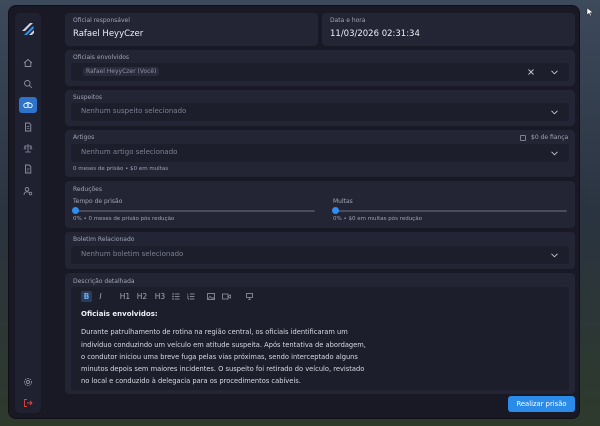 The image size is (600, 426). Describe the element at coordinates (375, 34) in the screenshot. I see `data-hora-value: 11/03/2026 02:31:34` at that location.